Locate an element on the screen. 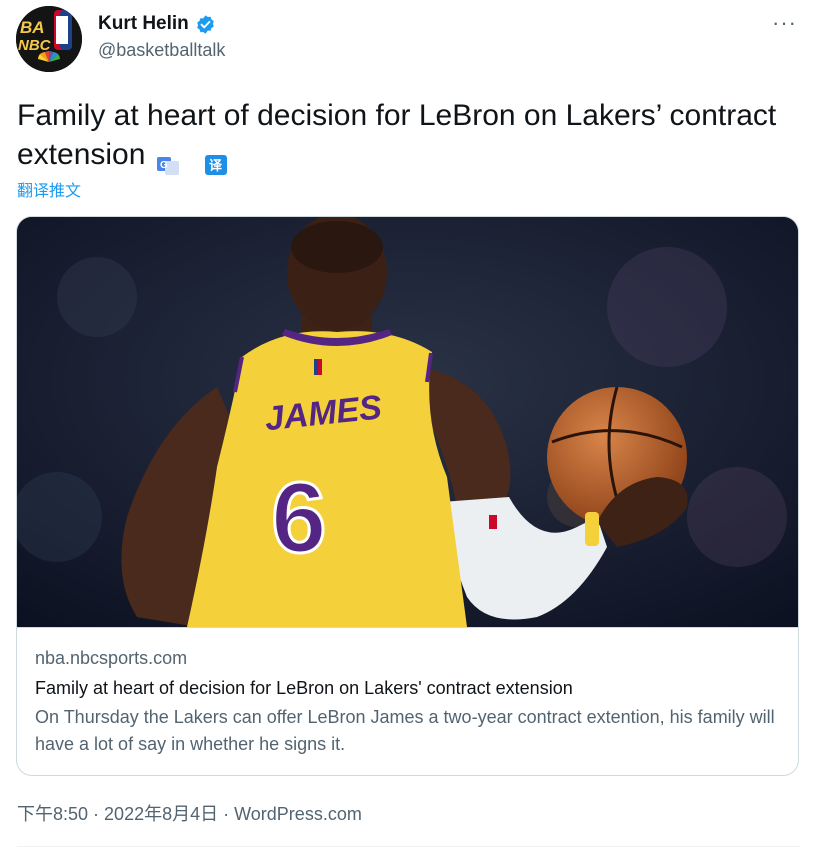 The image size is (821, 854). avatar: BA NBC is located at coordinates (49, 39).